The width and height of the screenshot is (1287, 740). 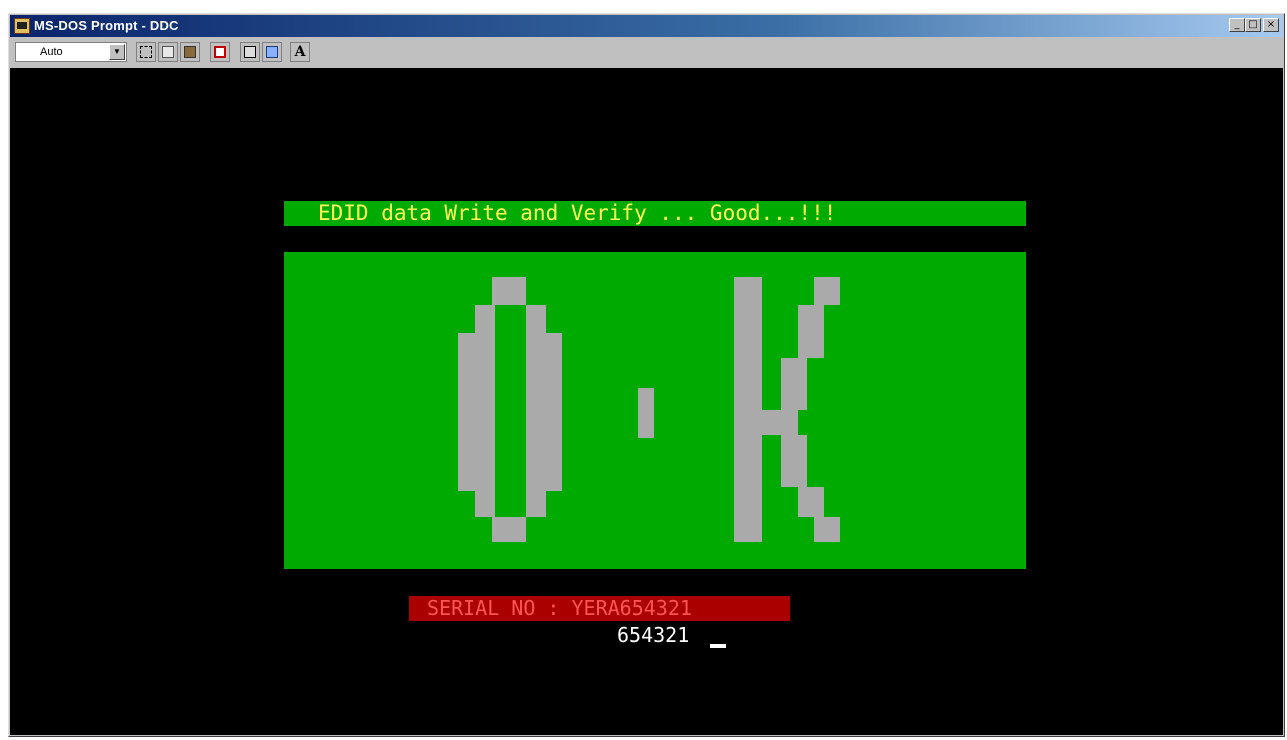 I want to click on copy-icon, so click(x=168, y=52).